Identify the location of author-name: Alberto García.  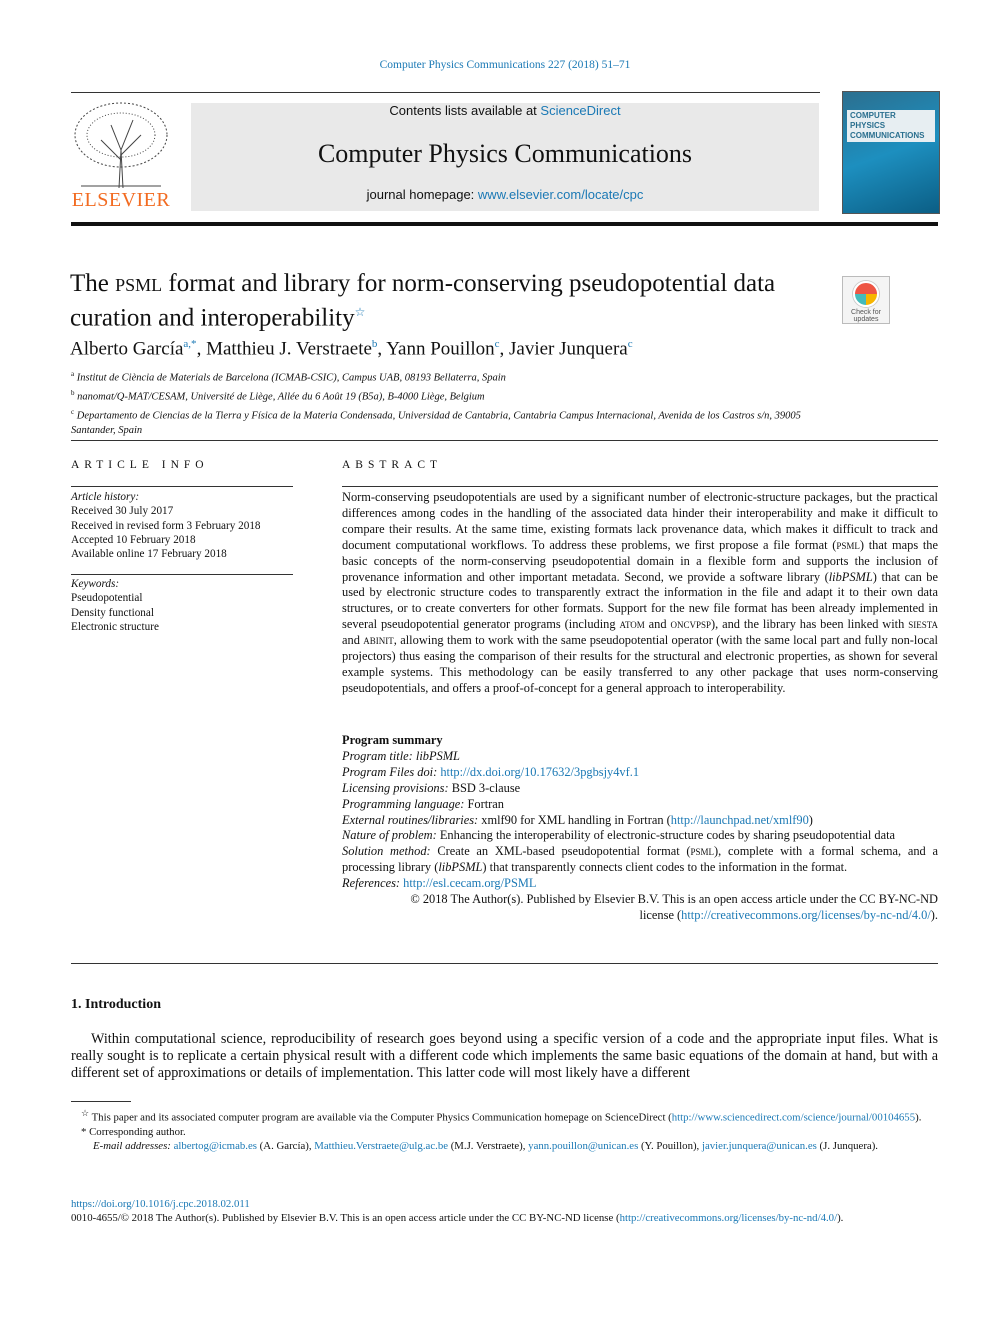
(126, 348).